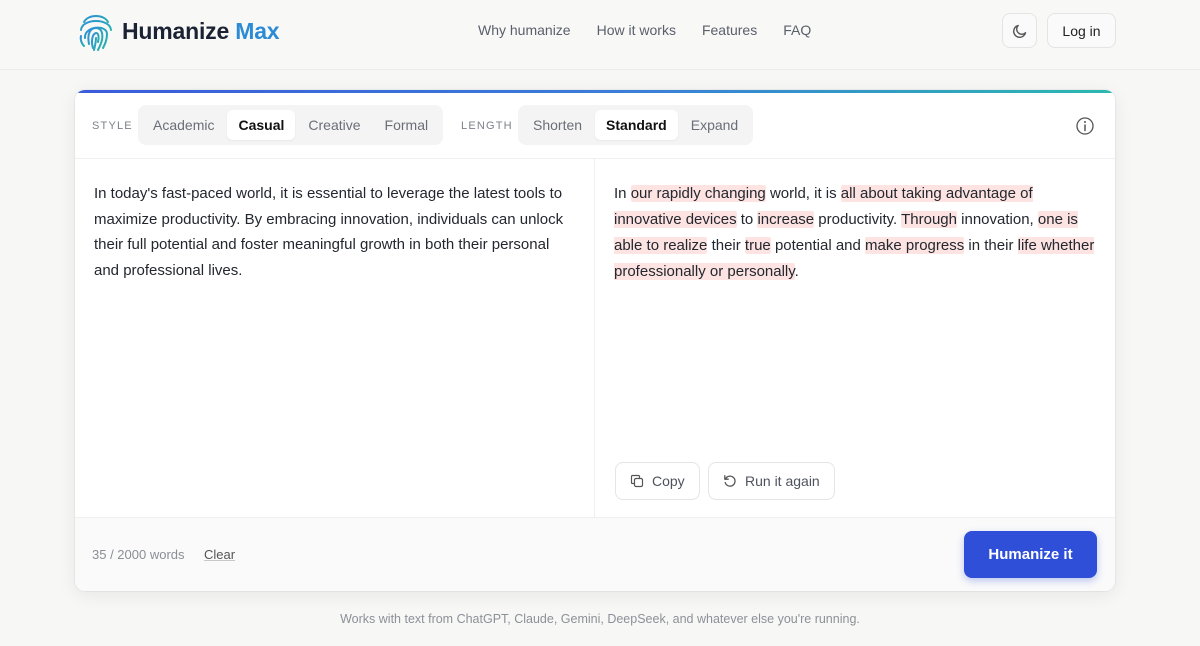 Image resolution: width=1200 pixels, height=646 pixels. Describe the element at coordinates (183, 125) in the screenshot. I see `style-option-academic: Academic` at that location.